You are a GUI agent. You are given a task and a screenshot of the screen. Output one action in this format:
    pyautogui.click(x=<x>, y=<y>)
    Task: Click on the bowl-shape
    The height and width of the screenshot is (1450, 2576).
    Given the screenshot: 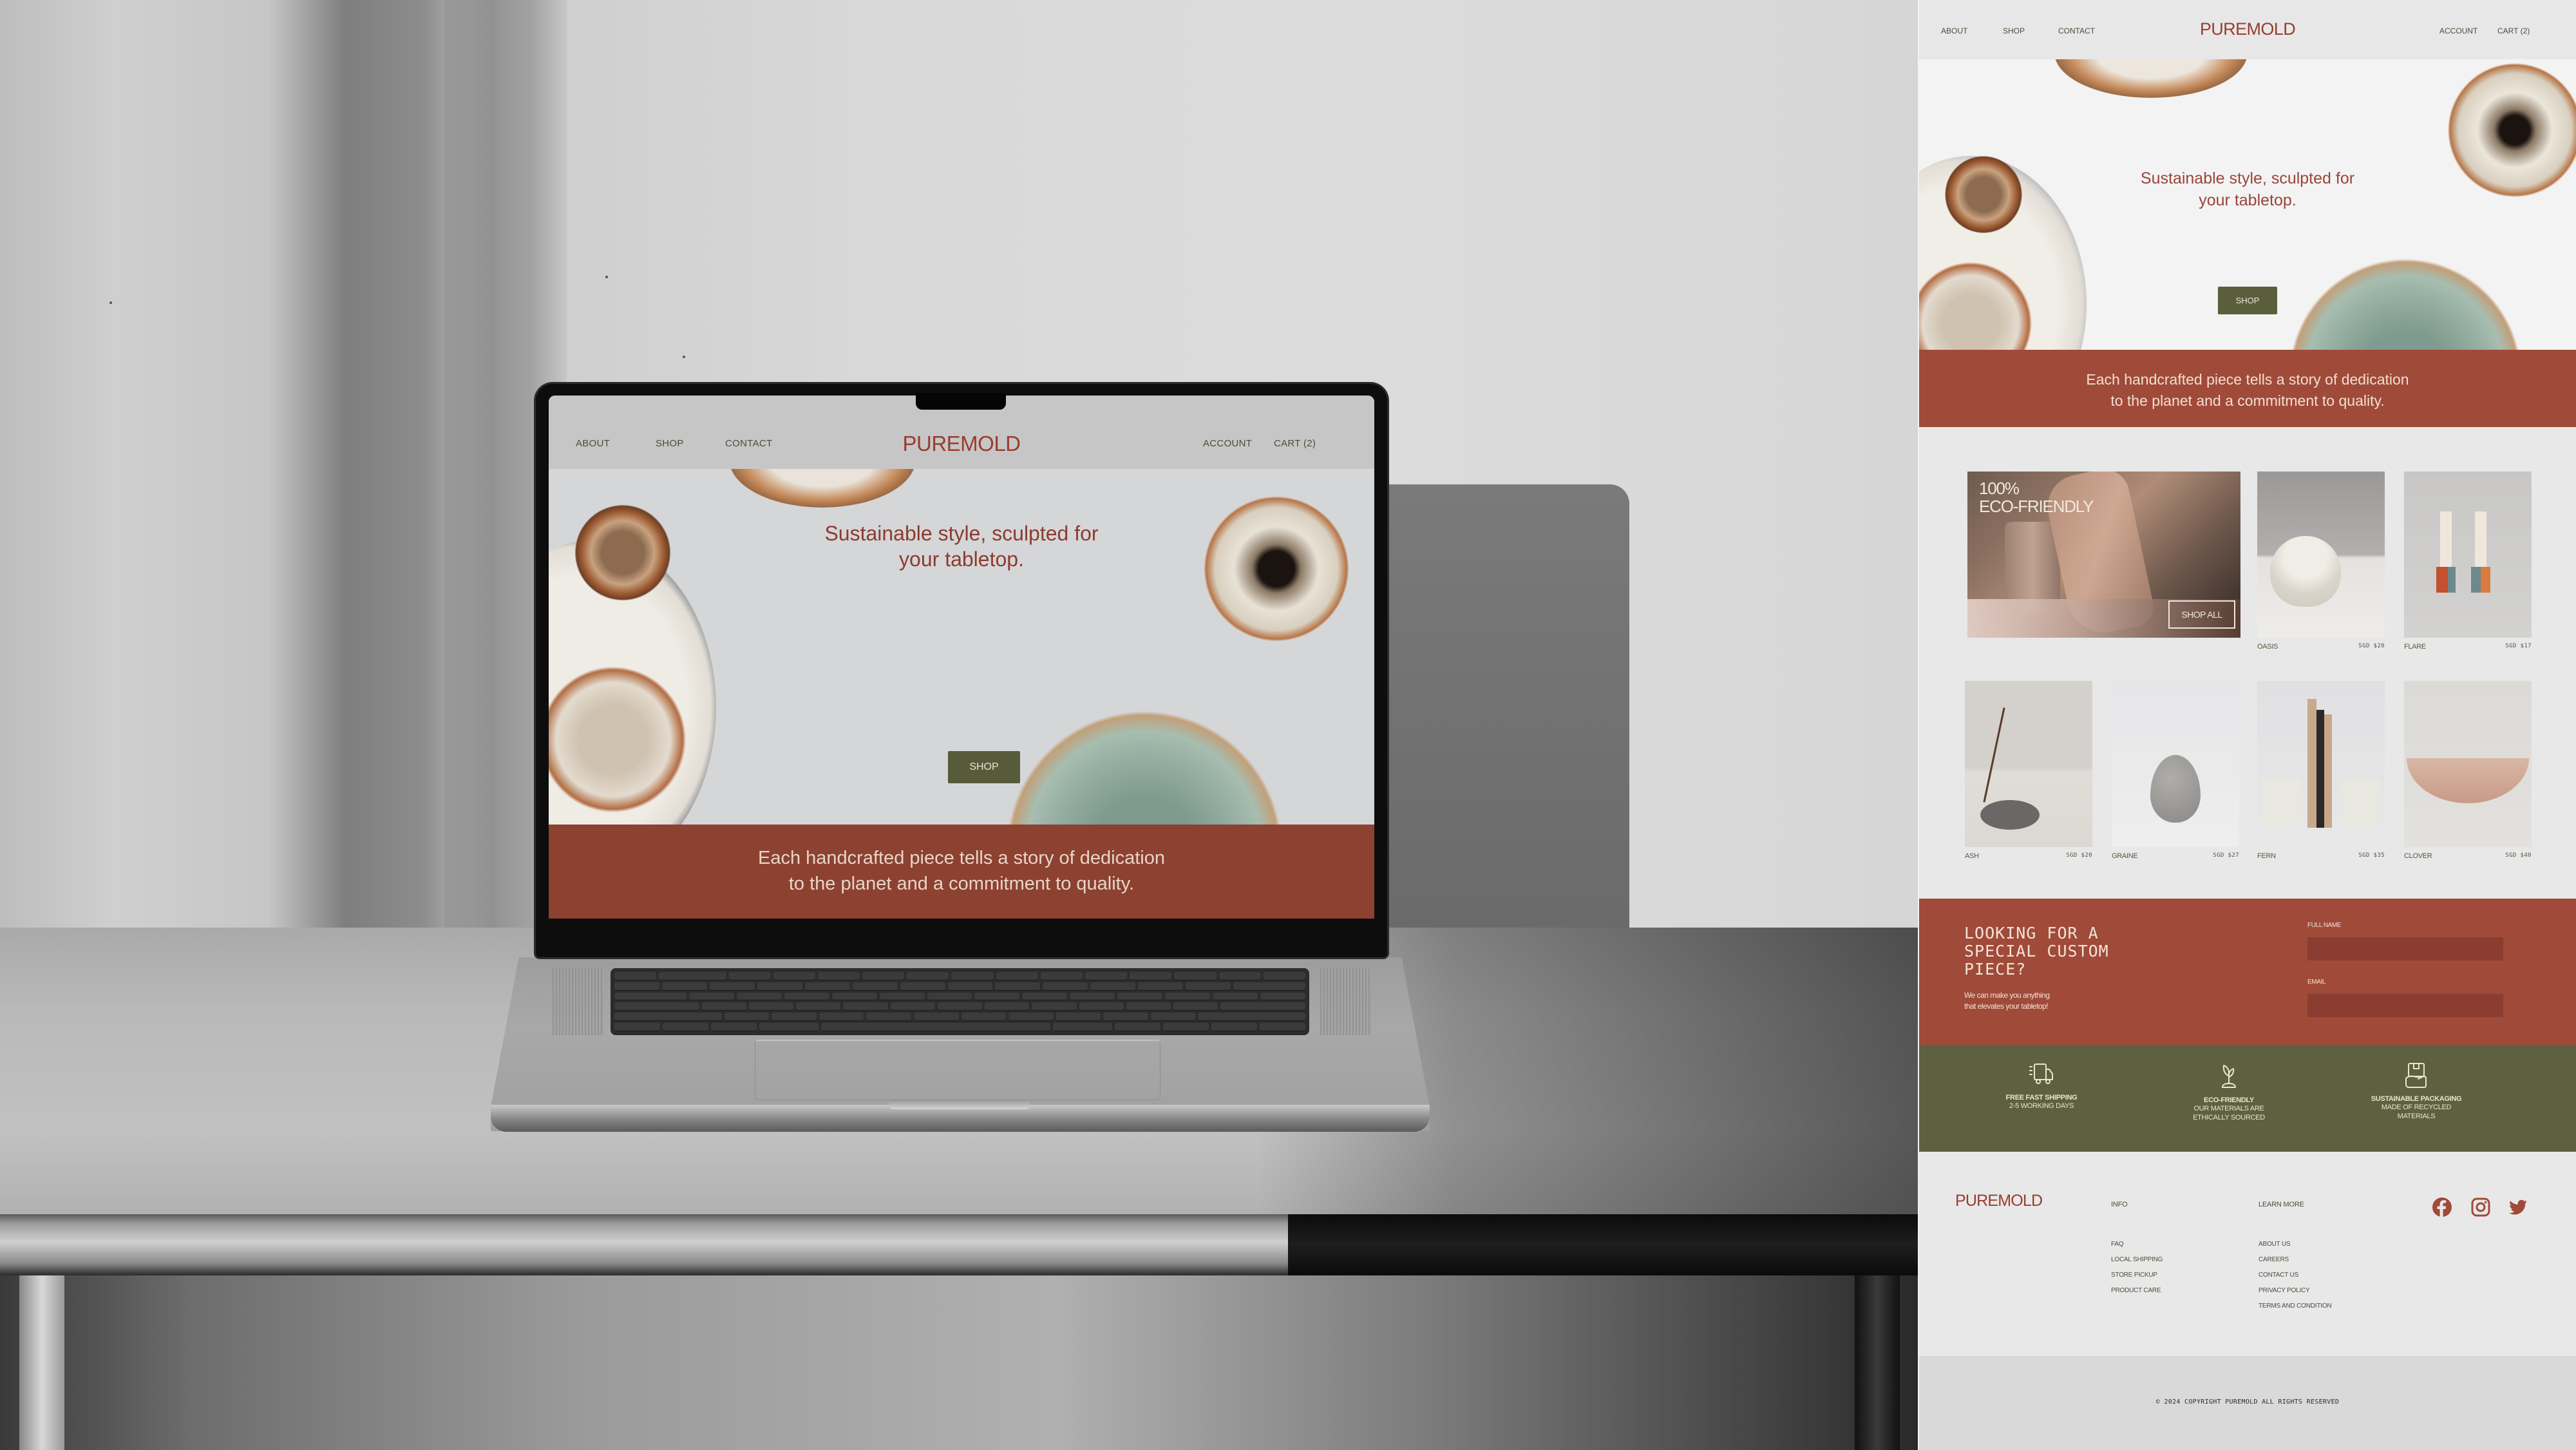 What is the action you would take?
    pyautogui.click(x=2468, y=780)
    